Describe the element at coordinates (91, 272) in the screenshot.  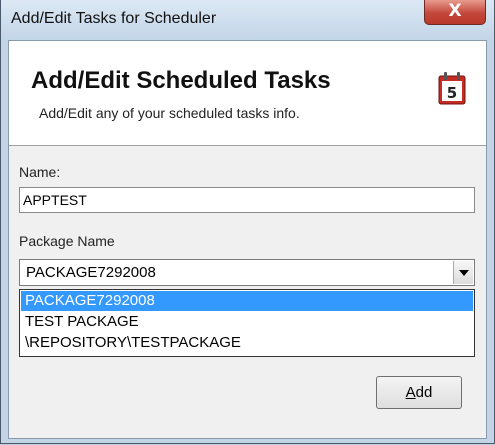
I see `package-name-selected: PACKAGE7292008` at that location.